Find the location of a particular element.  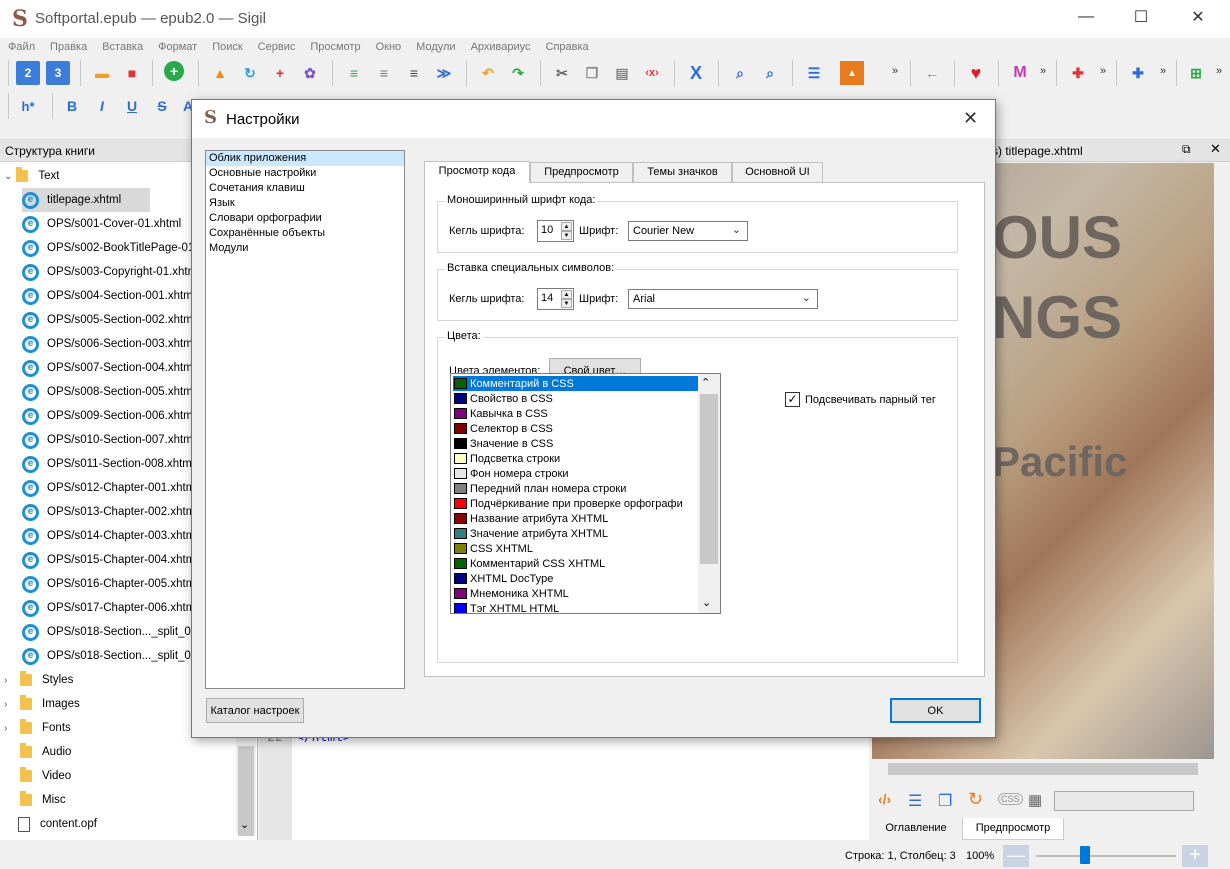

settings-category-item: Модули is located at coordinates (305, 248).